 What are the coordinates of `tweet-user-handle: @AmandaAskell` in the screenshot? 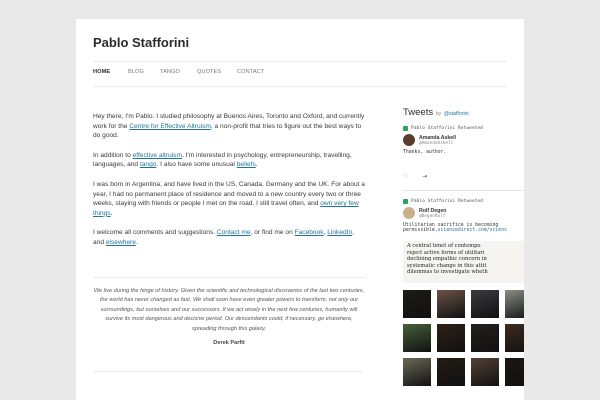 It's located at (437, 143).